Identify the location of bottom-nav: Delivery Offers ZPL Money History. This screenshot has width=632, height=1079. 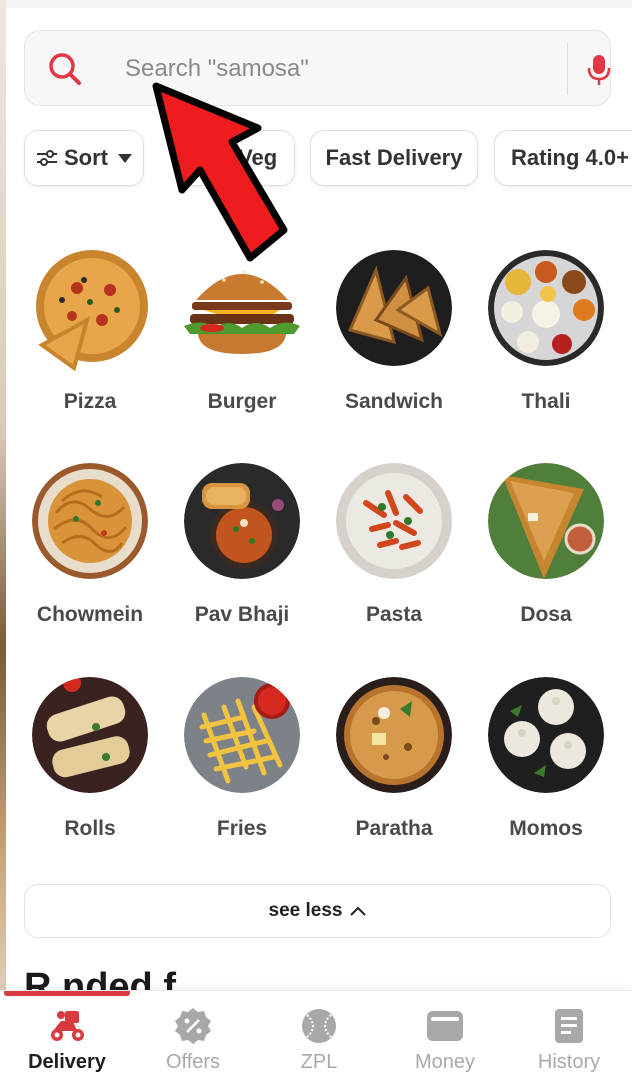
(316, 1034).